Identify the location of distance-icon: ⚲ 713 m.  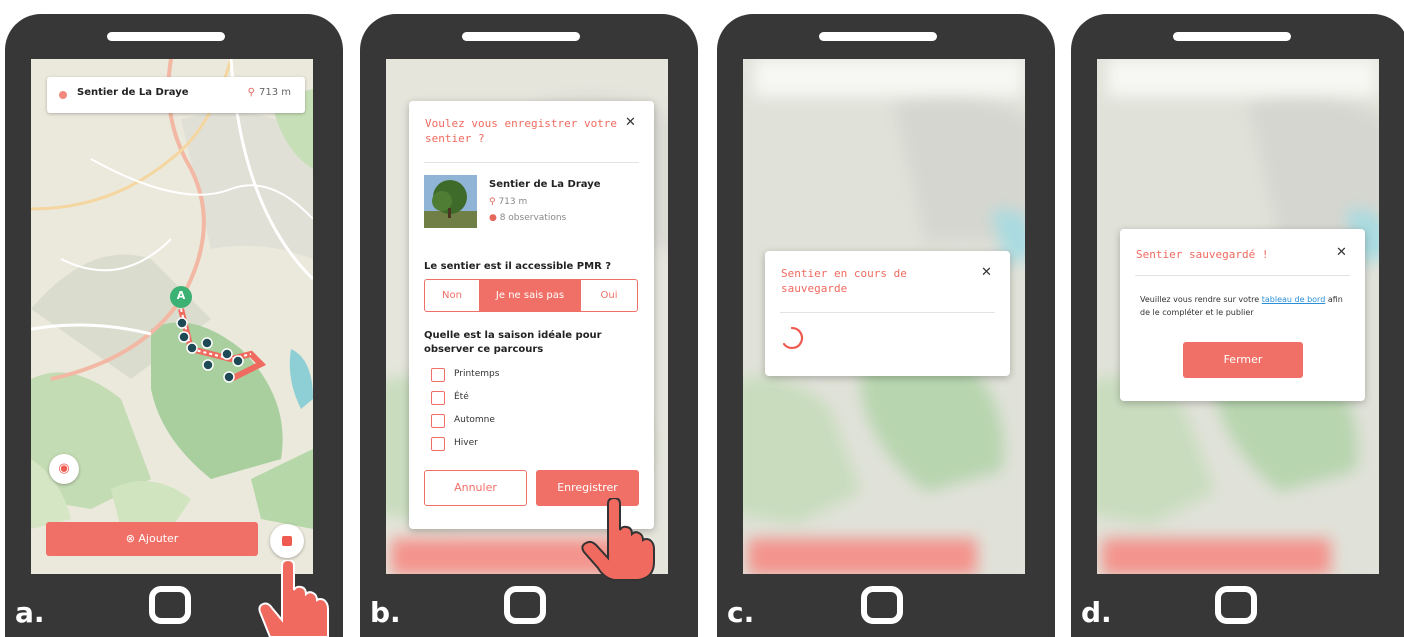
(269, 92).